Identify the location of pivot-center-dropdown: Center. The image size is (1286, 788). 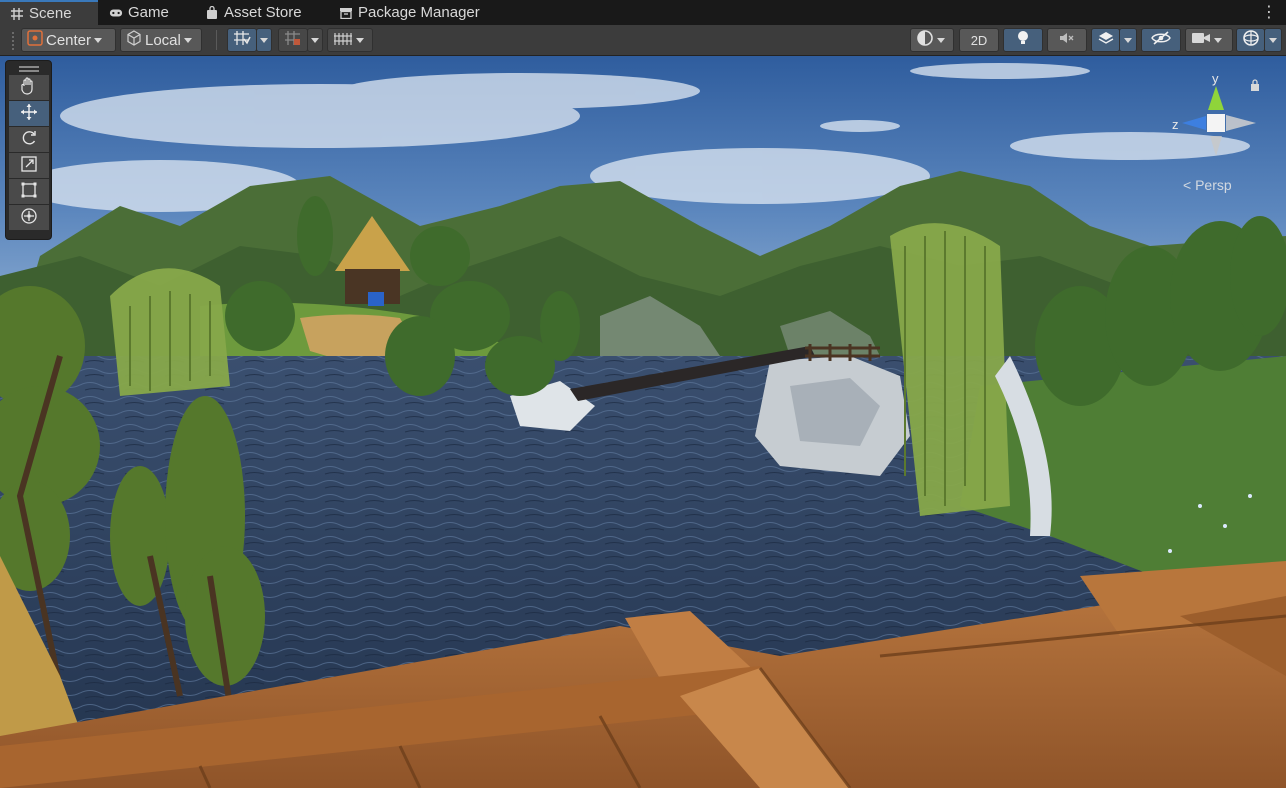
(68, 40).